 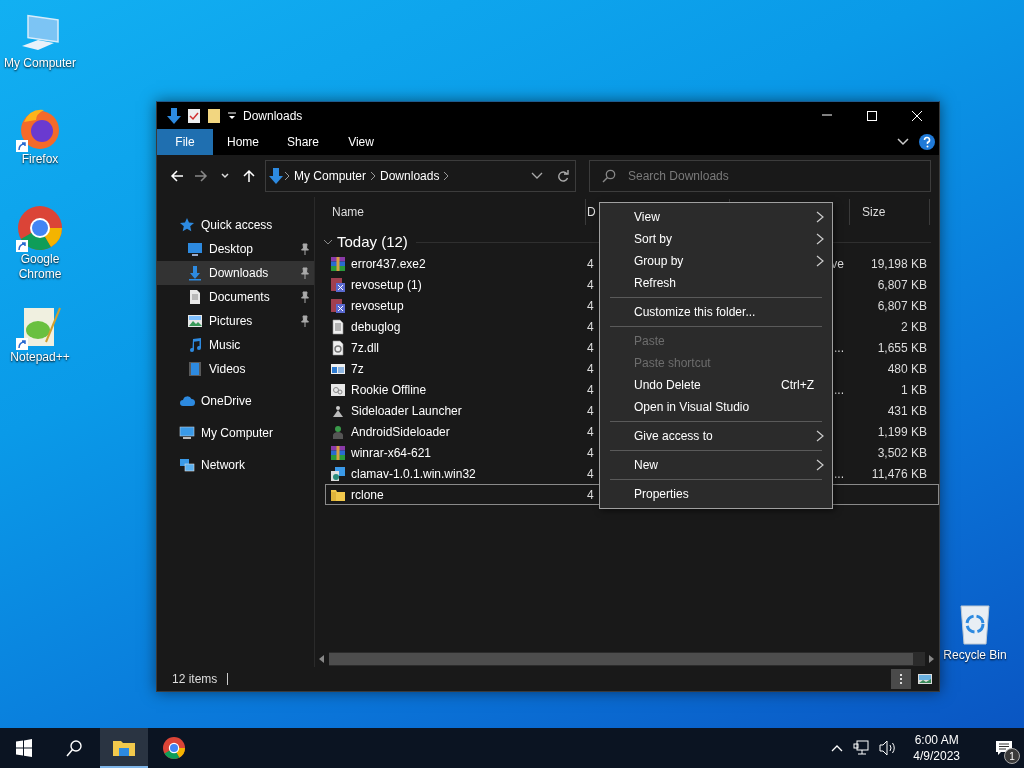 I want to click on scroll-right-icon, so click(x=932, y=659).